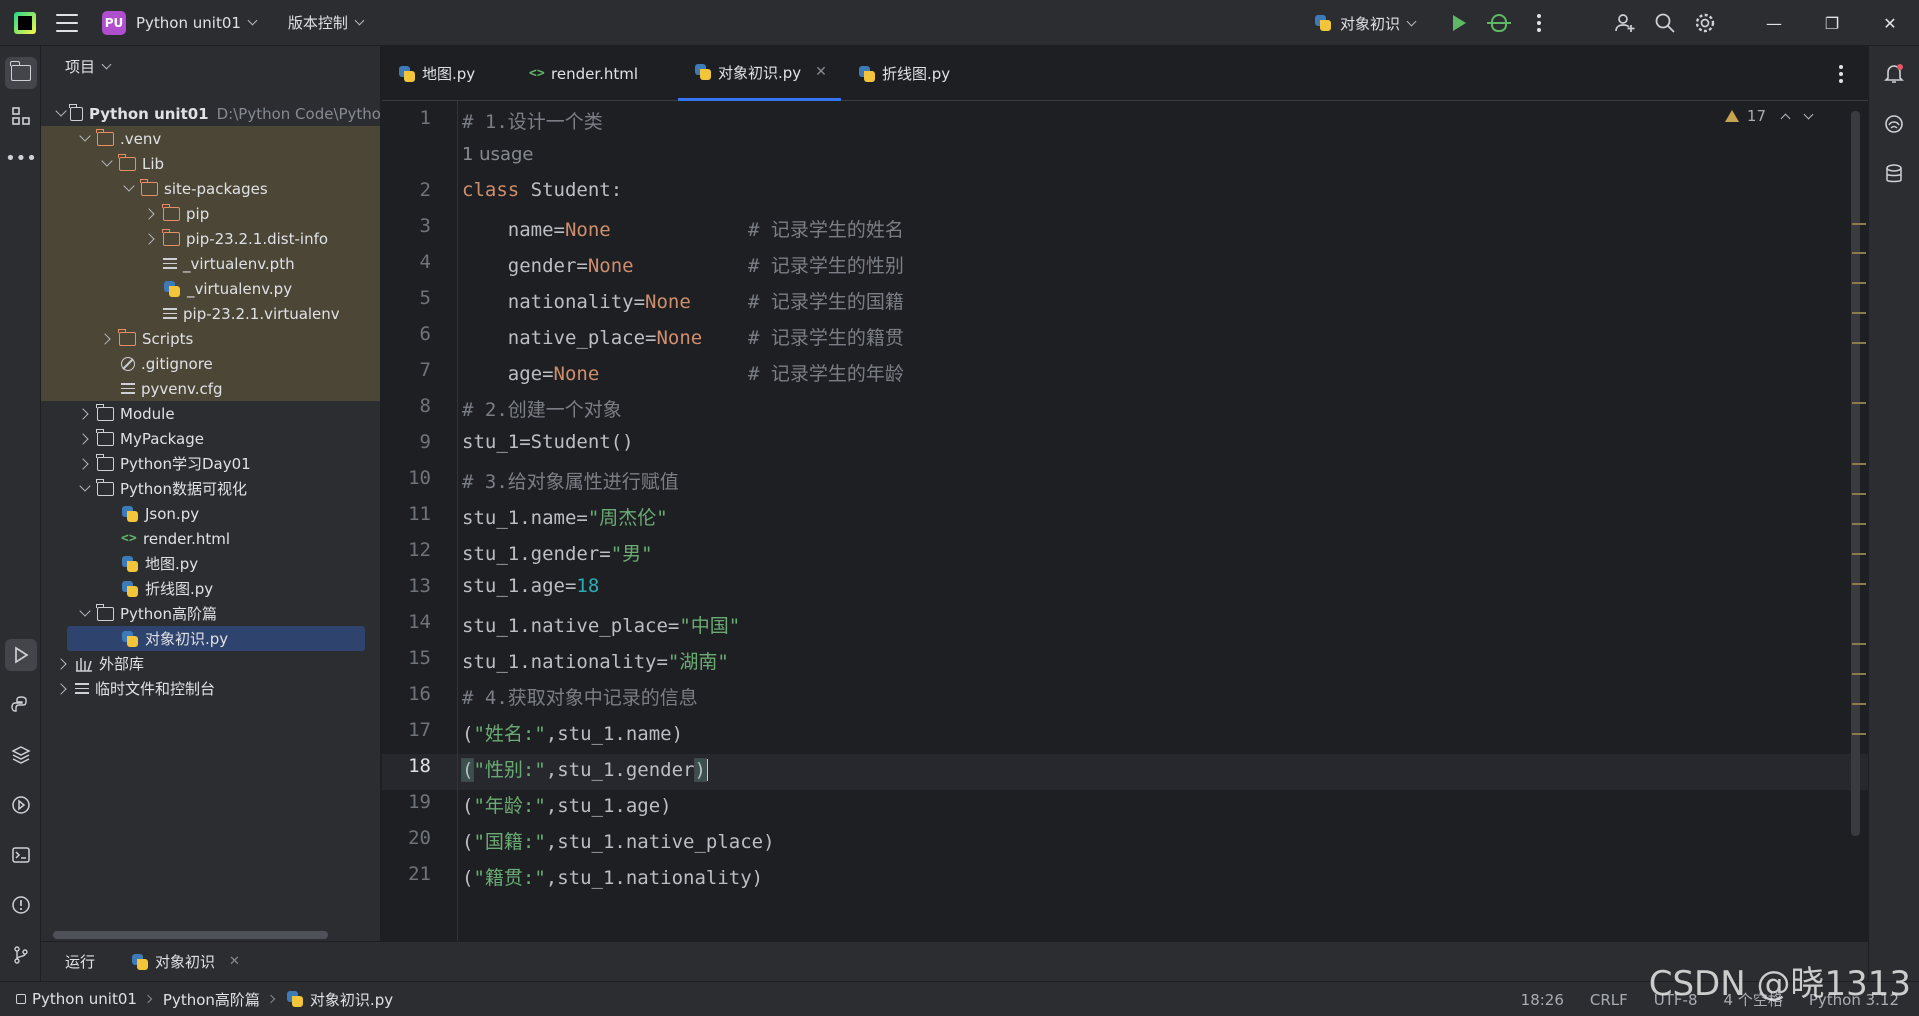  What do you see at coordinates (1609, 1000) in the screenshot?
I see `line-separator: CRLF` at bounding box center [1609, 1000].